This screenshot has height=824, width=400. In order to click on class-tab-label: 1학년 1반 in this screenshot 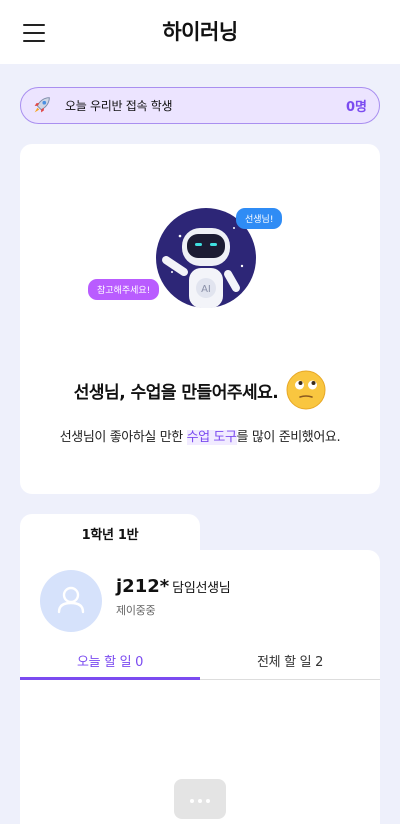, I will do `click(110, 535)`.